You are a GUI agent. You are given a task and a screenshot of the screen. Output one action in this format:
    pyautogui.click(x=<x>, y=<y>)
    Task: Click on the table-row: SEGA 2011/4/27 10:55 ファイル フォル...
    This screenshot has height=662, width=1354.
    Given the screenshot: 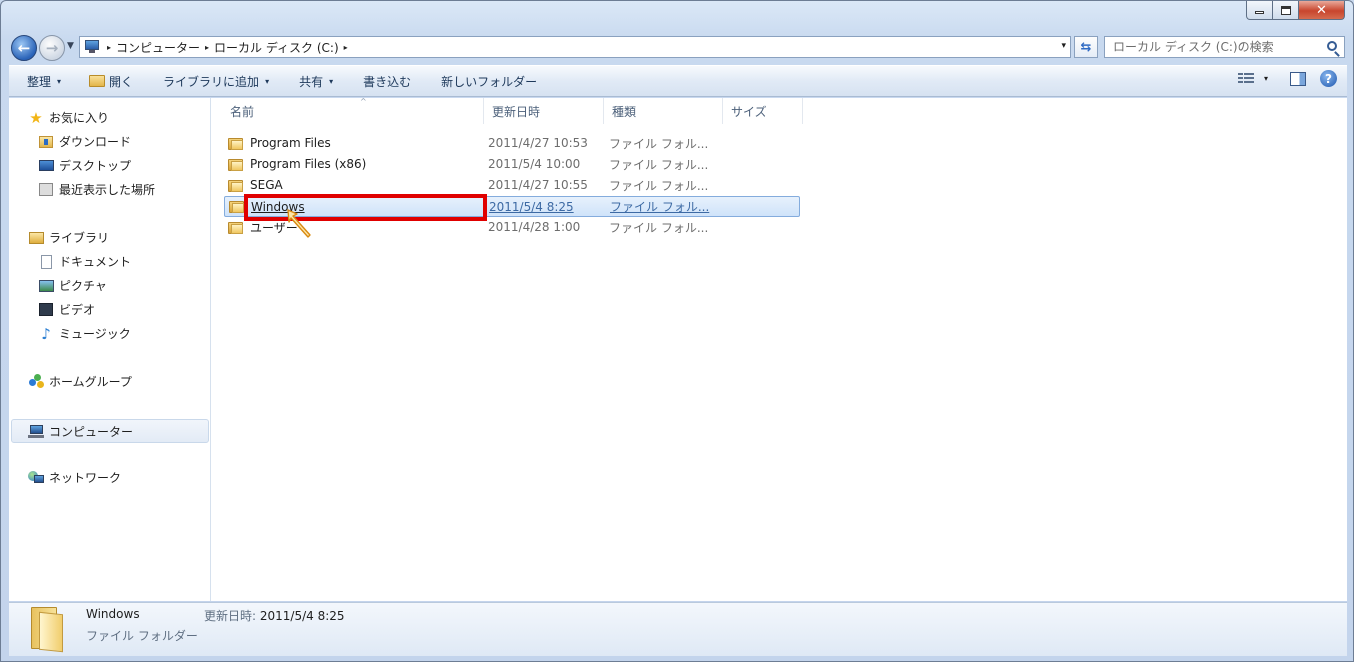 What is the action you would take?
    pyautogui.click(x=512, y=185)
    